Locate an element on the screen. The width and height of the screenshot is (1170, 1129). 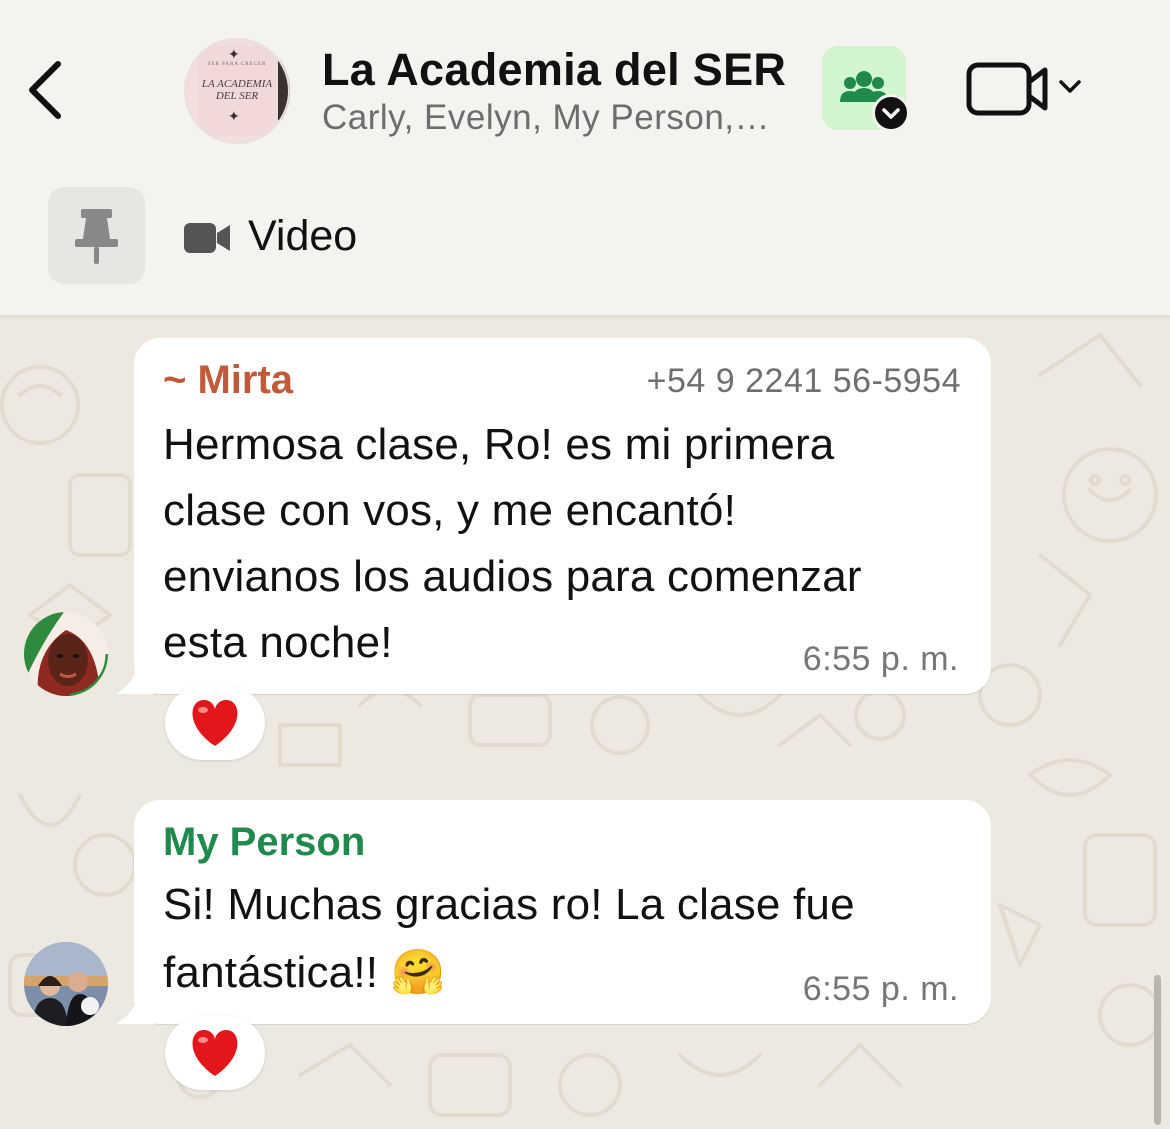
pin-button is located at coordinates (96, 235).